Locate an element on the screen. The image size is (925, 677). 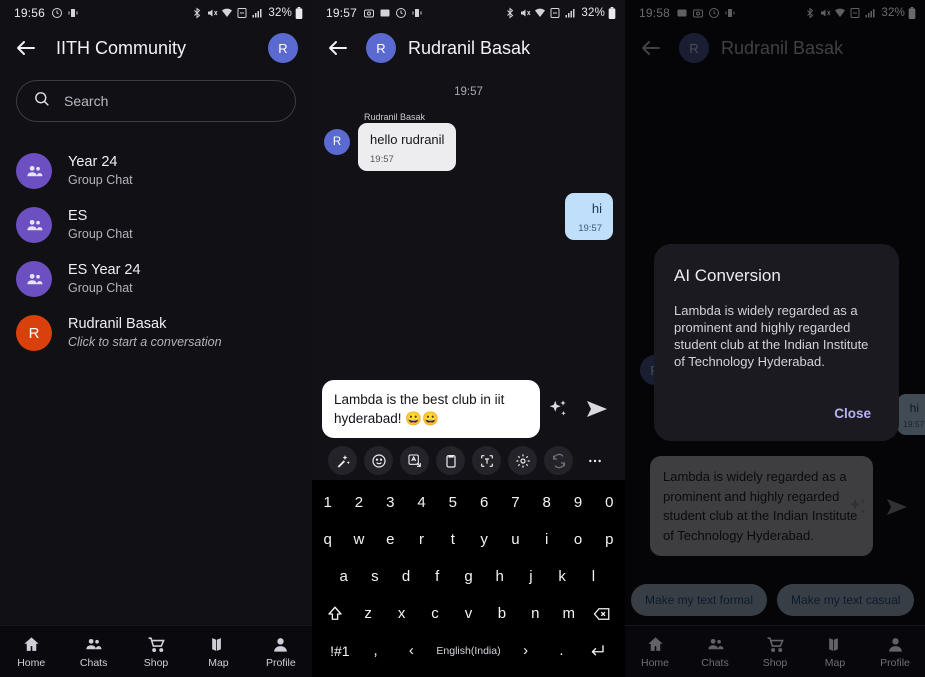
next-language-key: › is located at coordinates (526, 650).